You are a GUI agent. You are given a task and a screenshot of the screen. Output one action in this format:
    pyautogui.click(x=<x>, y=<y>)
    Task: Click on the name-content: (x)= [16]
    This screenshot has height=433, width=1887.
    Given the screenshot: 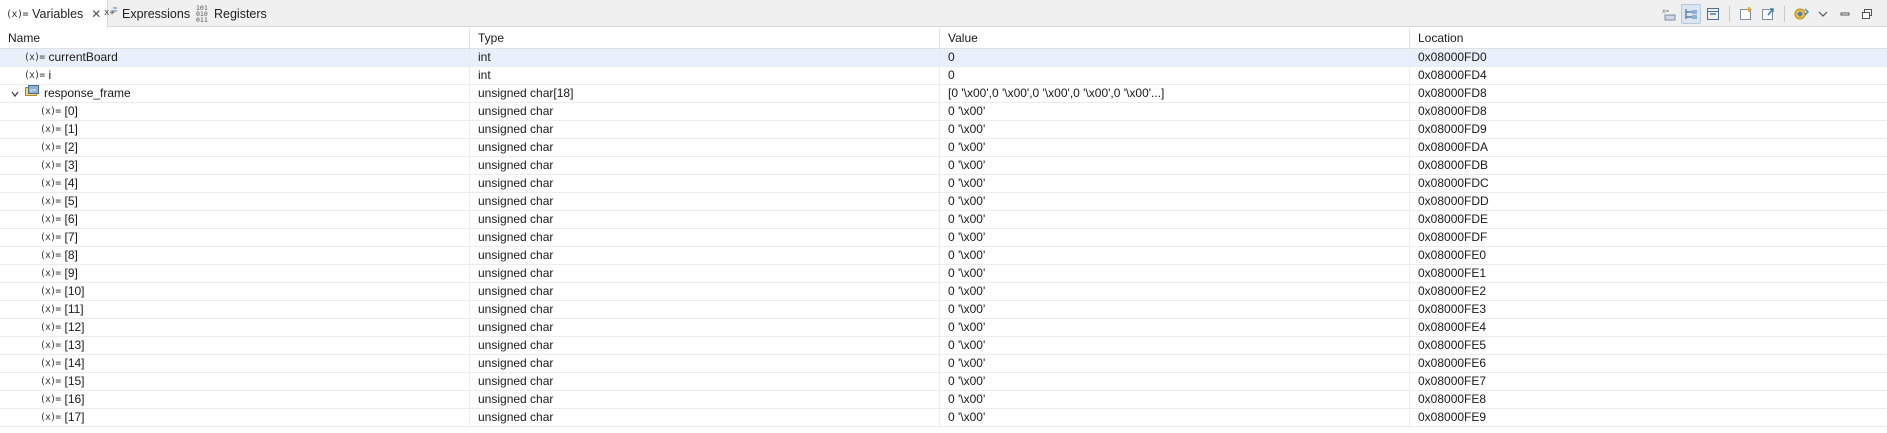 What is the action you would take?
    pyautogui.click(x=254, y=399)
    